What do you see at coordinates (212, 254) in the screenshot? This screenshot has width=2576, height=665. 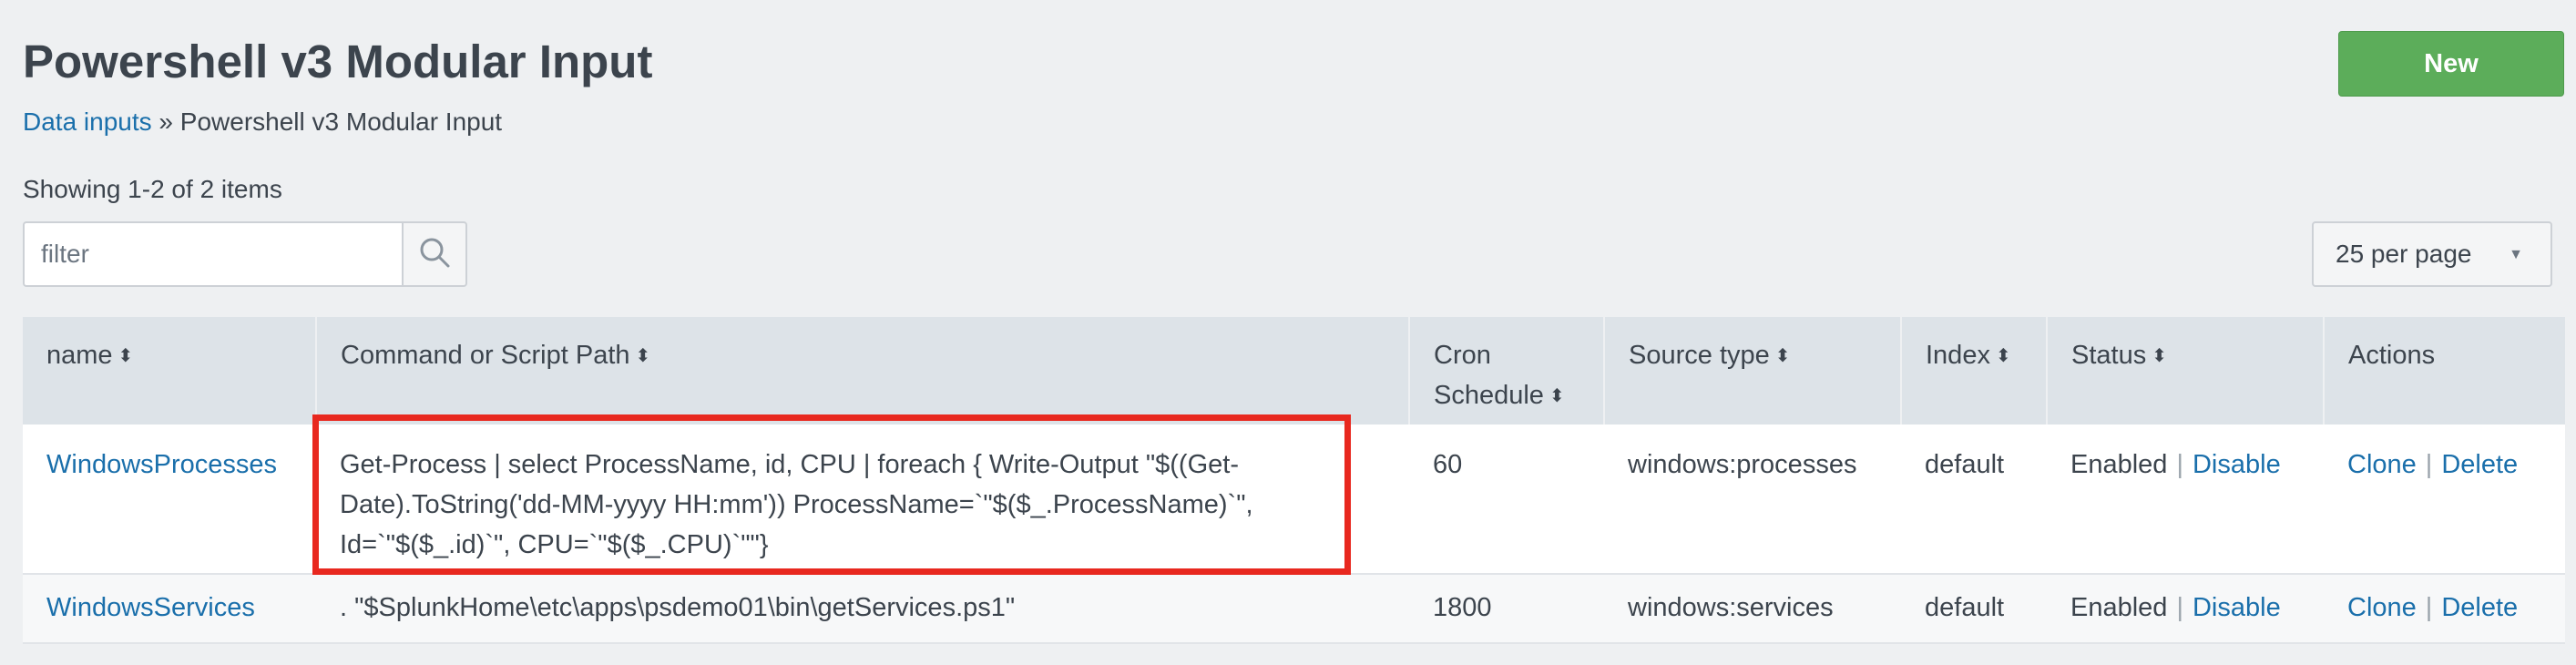 I see `filter-input` at bounding box center [212, 254].